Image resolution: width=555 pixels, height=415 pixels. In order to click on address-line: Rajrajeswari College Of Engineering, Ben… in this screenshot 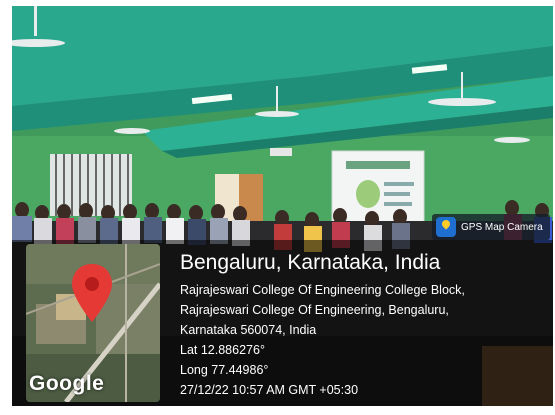, I will do `click(314, 310)`.